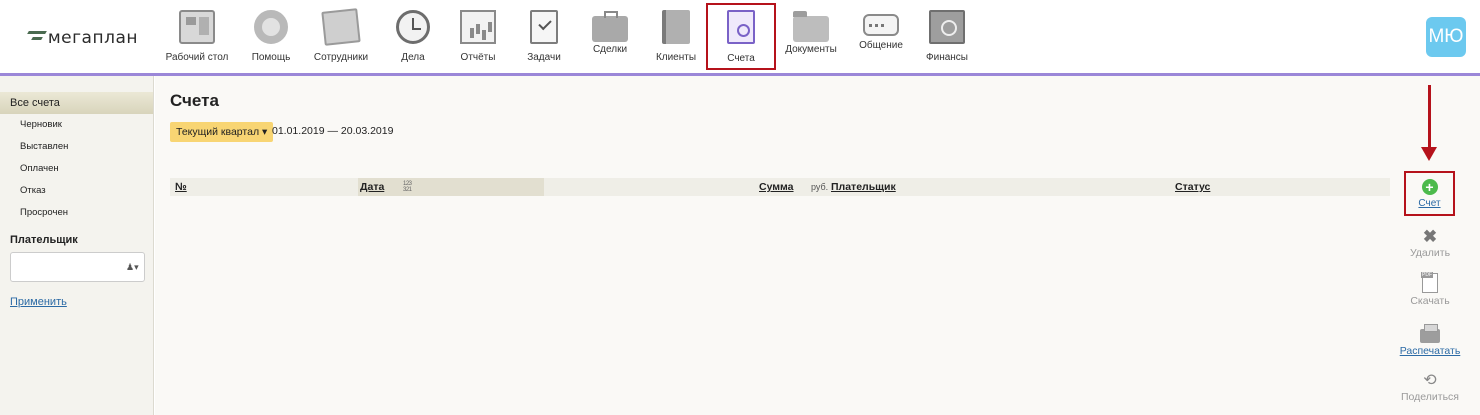 The height and width of the screenshot is (415, 1480). What do you see at coordinates (776, 187) in the screenshot?
I see `column-header-amount: Сумма` at bounding box center [776, 187].